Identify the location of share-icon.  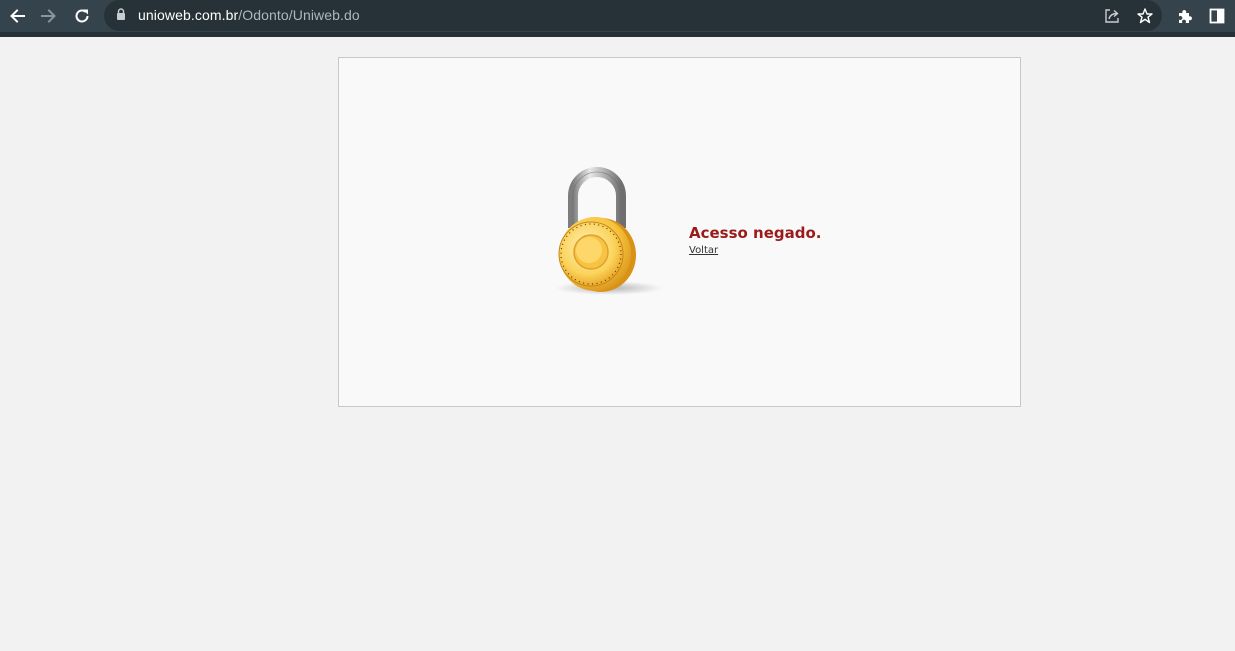
(1112, 16).